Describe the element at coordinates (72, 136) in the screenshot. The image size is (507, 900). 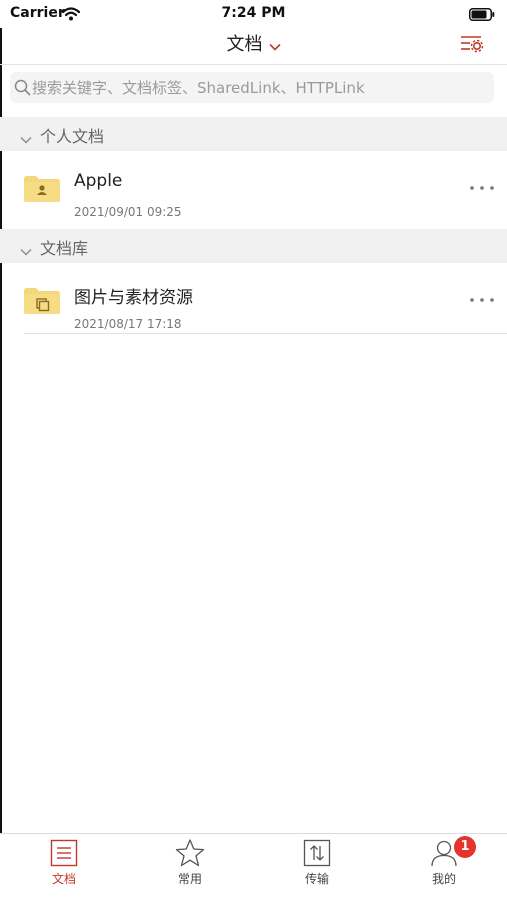
I see `section-label: 个人文档` at that location.